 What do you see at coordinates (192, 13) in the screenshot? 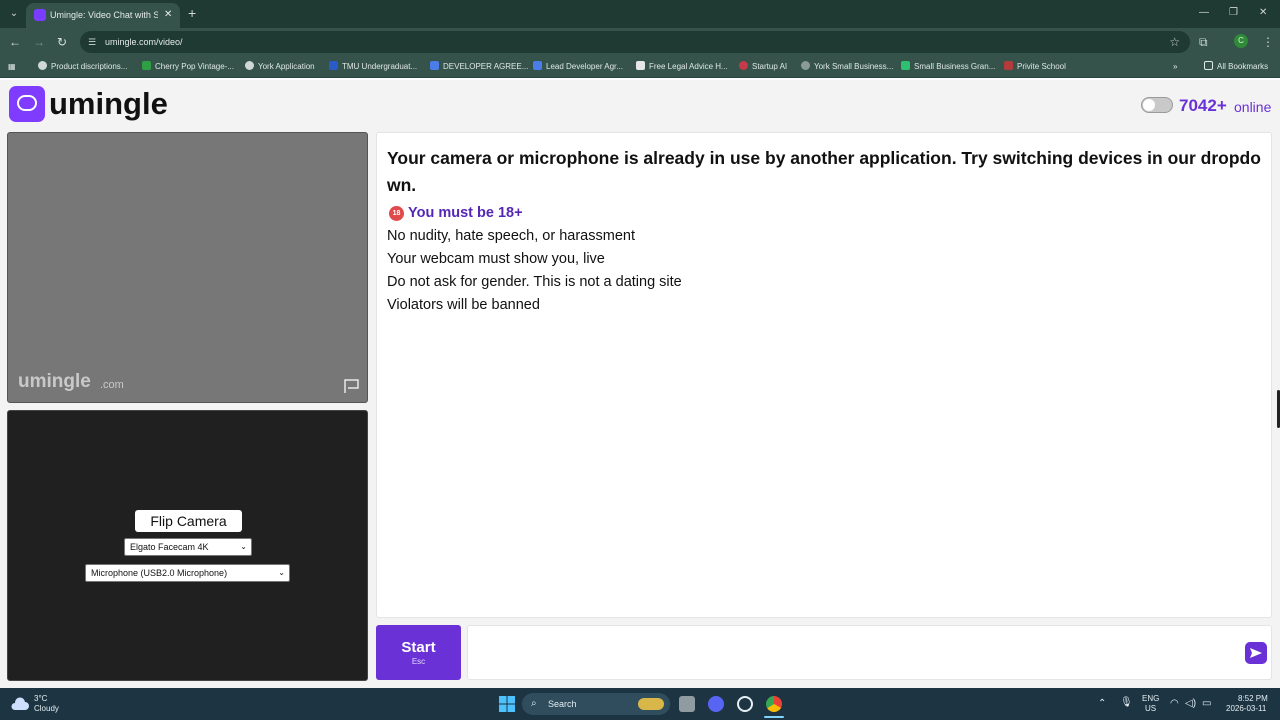
I see `new-tab-button: +` at bounding box center [192, 13].